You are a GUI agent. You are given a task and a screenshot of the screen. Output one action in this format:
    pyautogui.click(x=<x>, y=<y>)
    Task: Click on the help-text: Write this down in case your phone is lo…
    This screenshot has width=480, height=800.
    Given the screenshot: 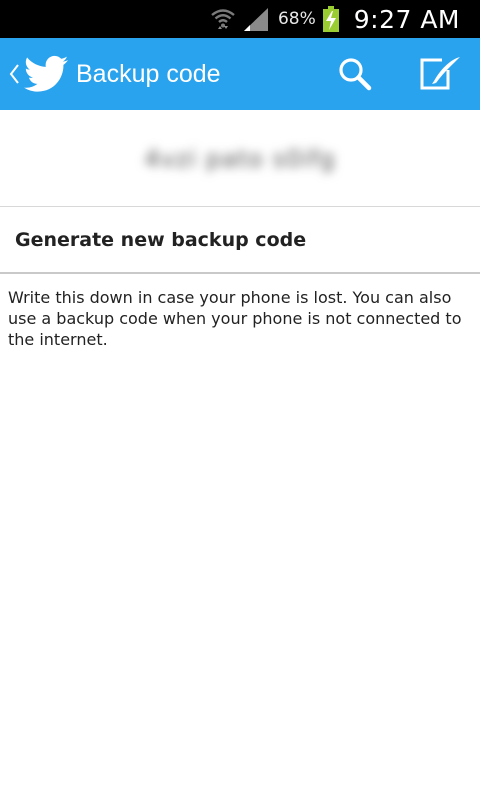 What is the action you would take?
    pyautogui.click(x=235, y=318)
    